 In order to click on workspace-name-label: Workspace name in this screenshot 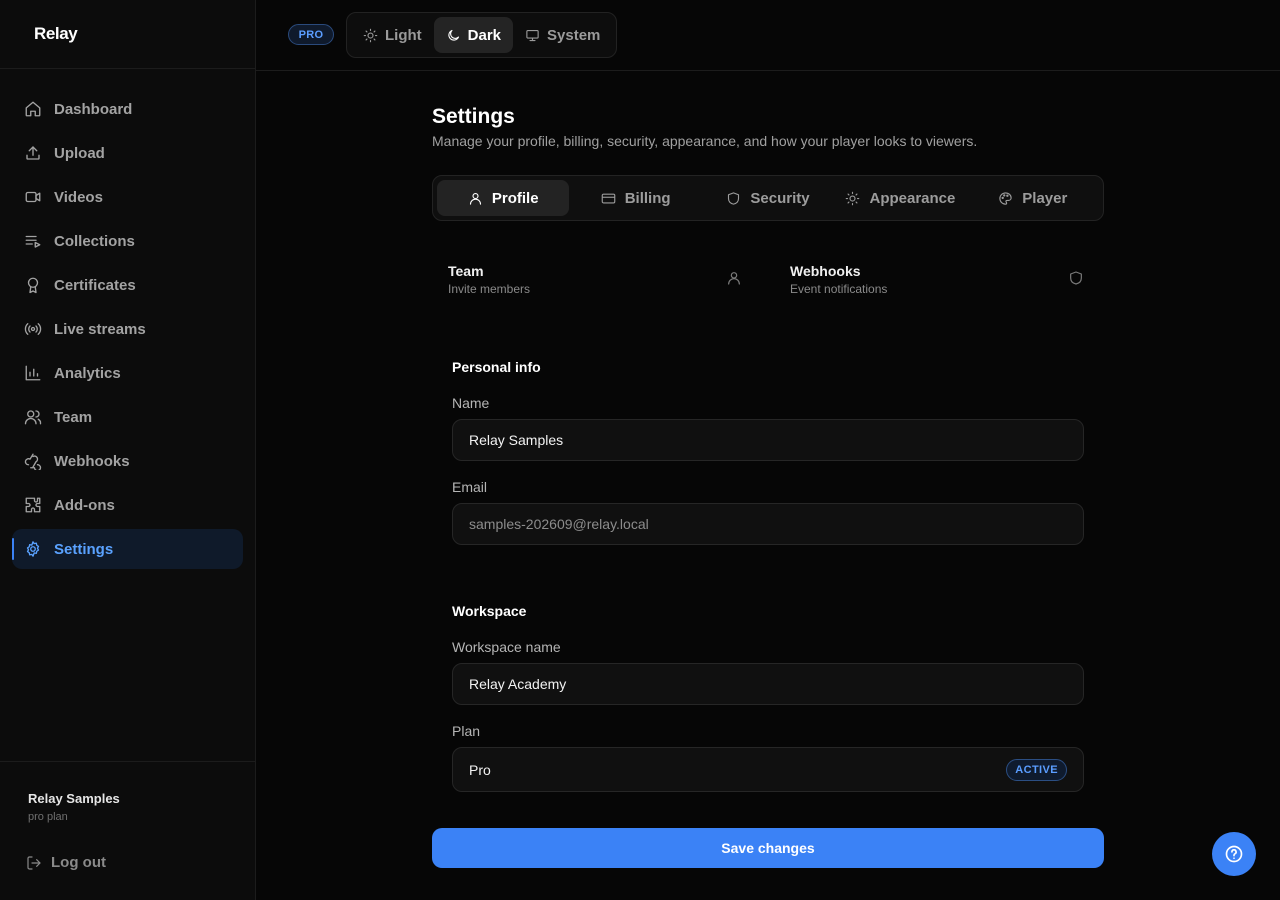, I will do `click(506, 647)`.